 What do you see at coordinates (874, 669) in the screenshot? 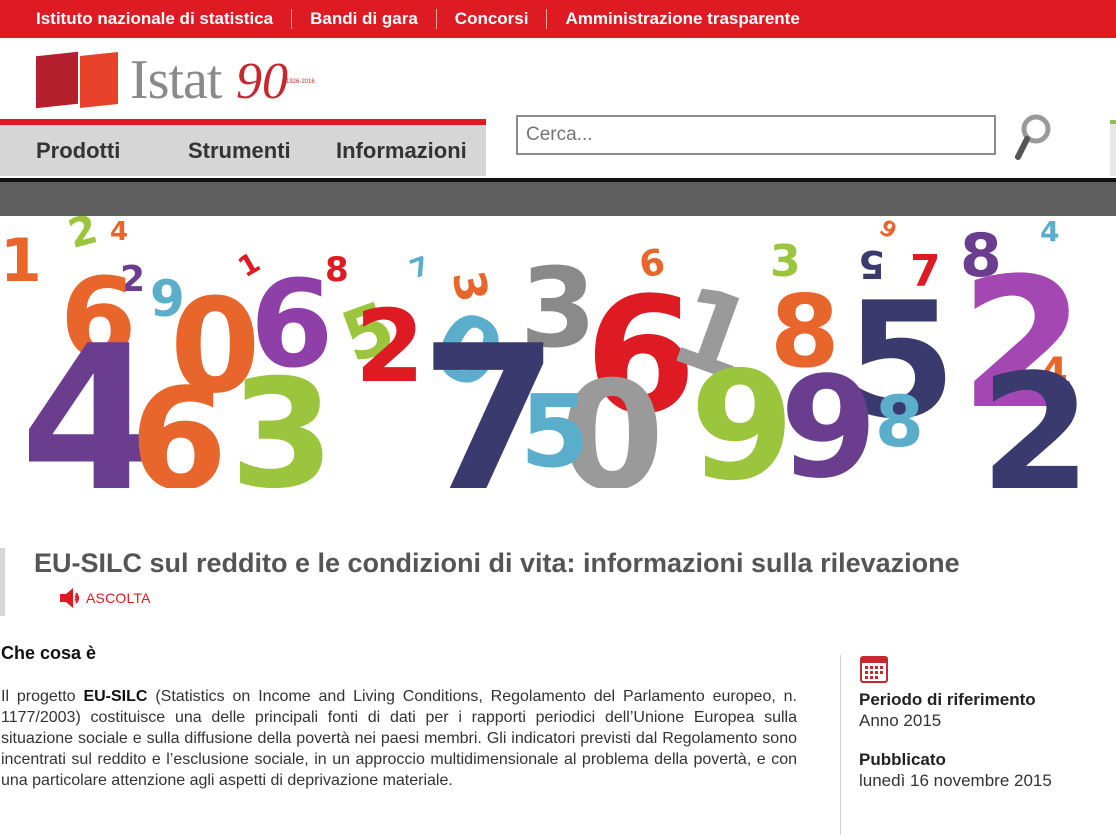
I see `calendar-icon` at bounding box center [874, 669].